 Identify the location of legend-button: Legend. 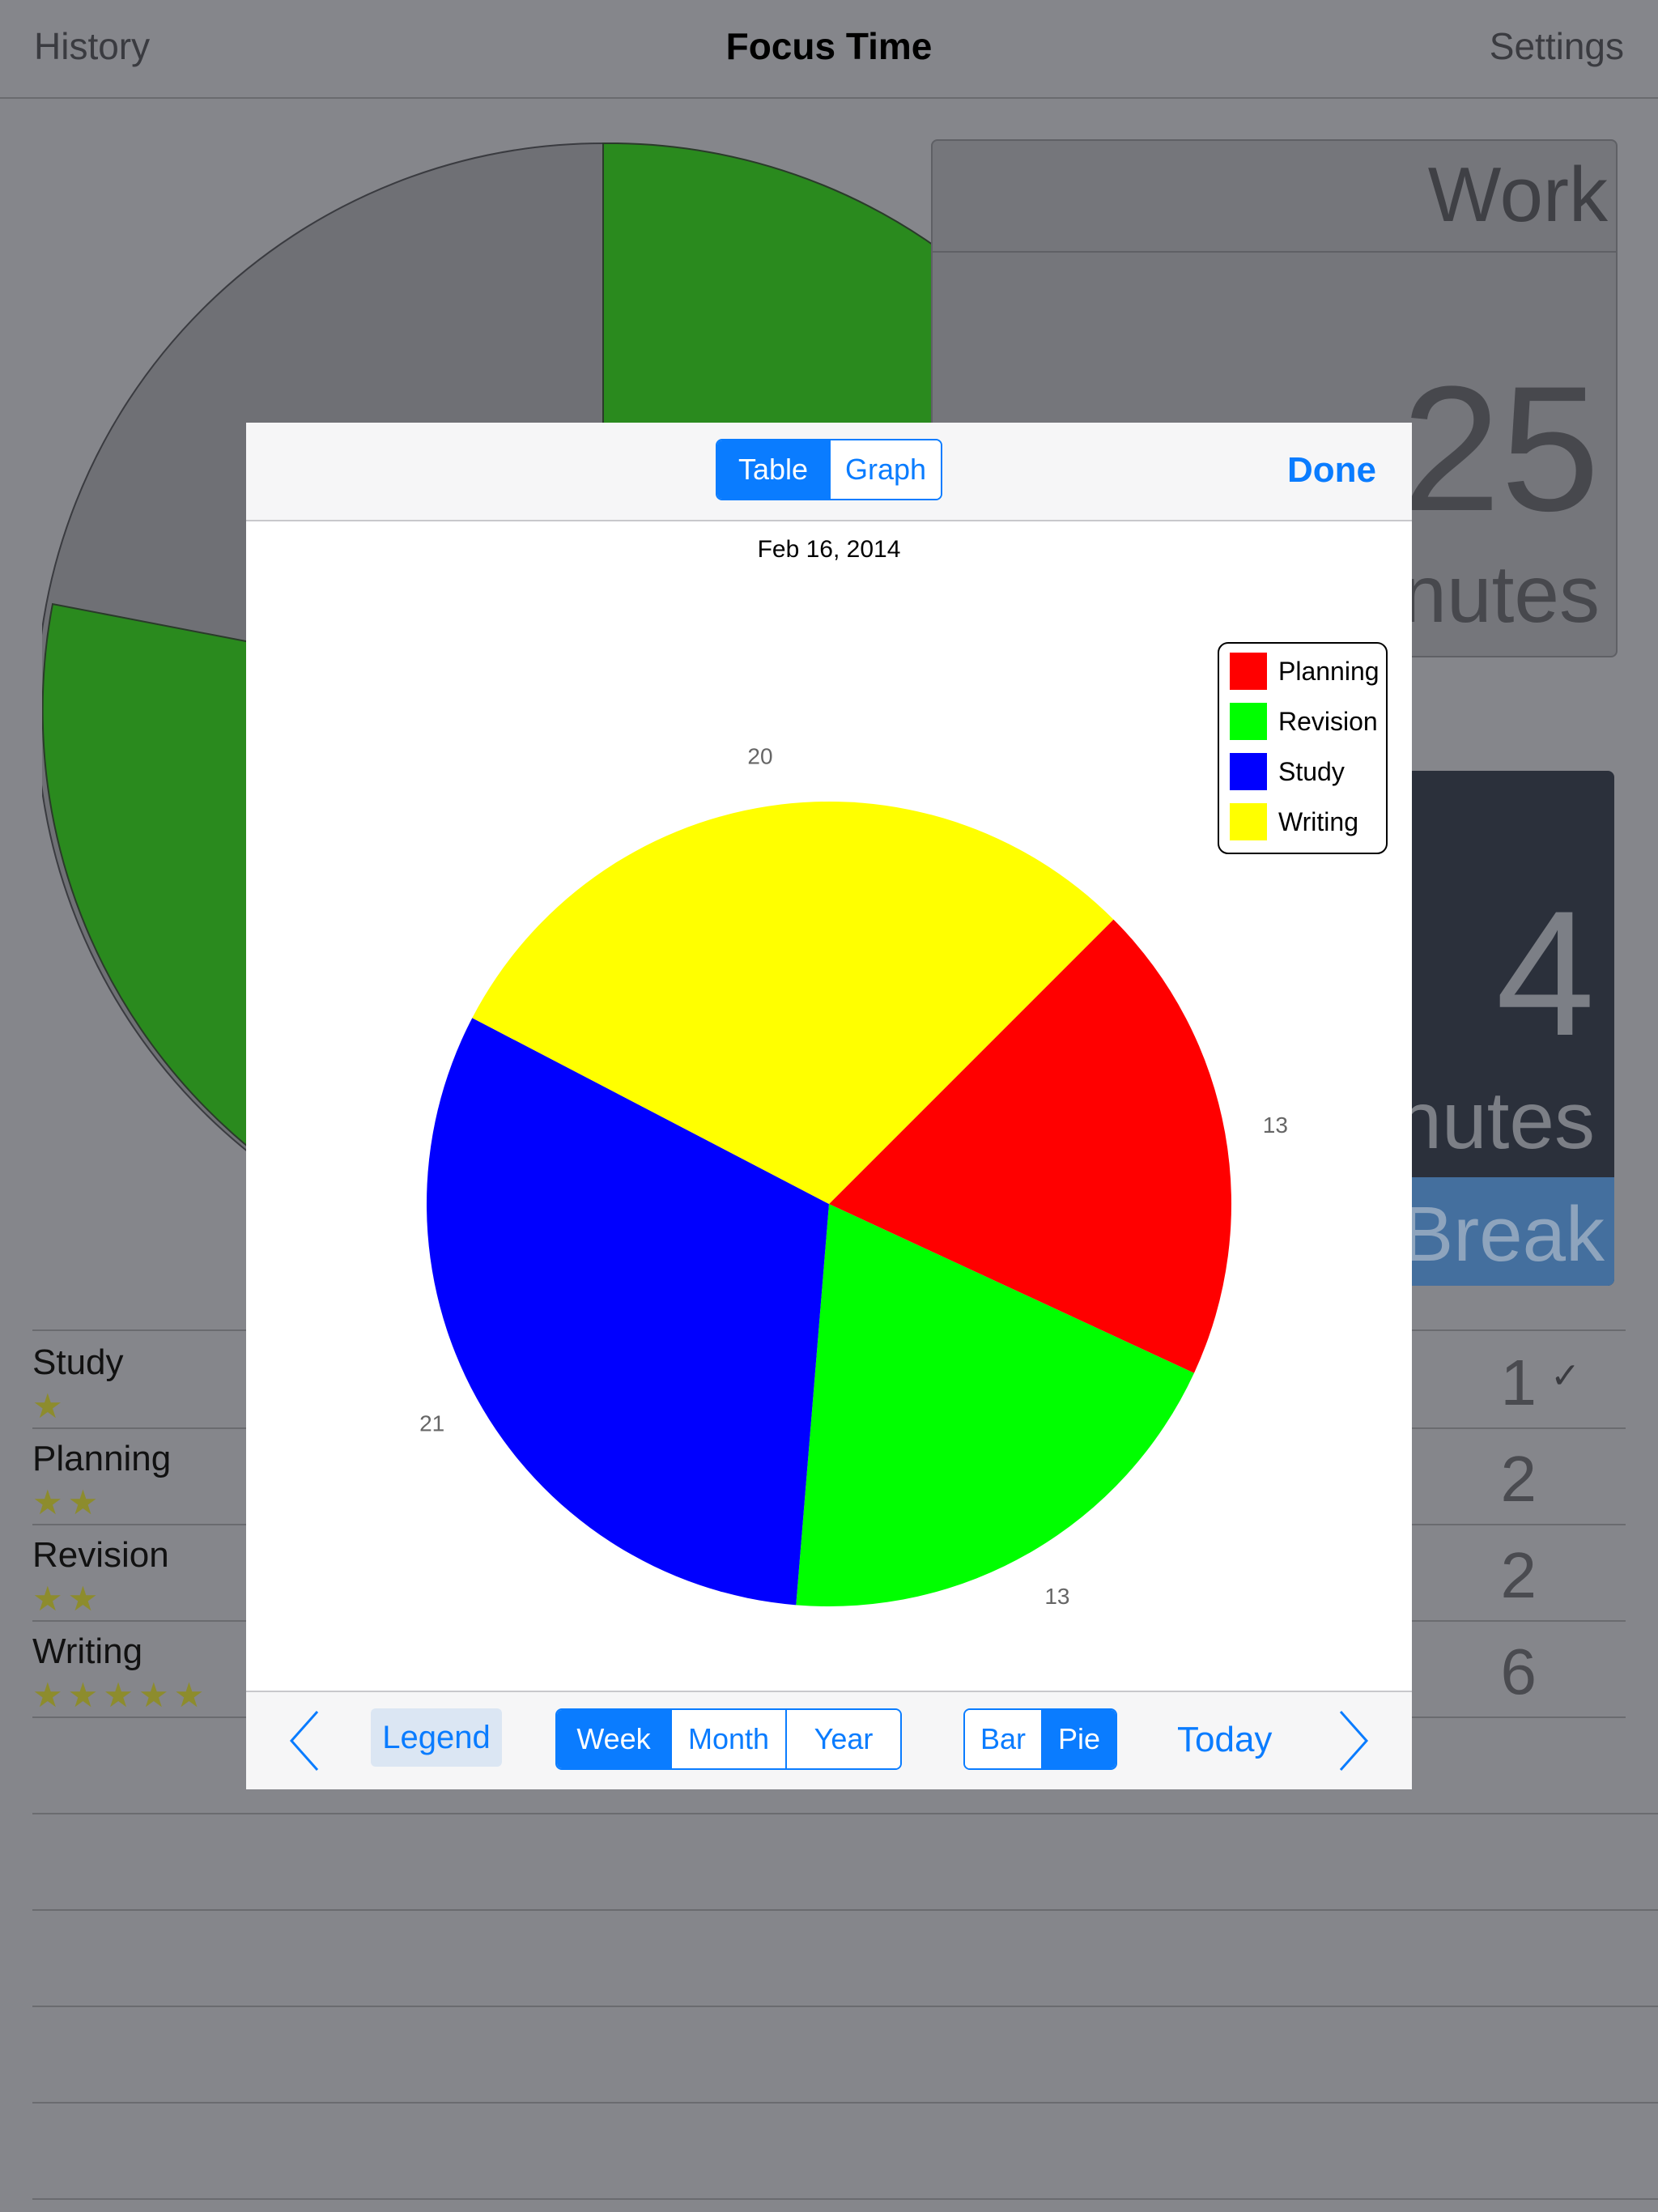
(436, 1738).